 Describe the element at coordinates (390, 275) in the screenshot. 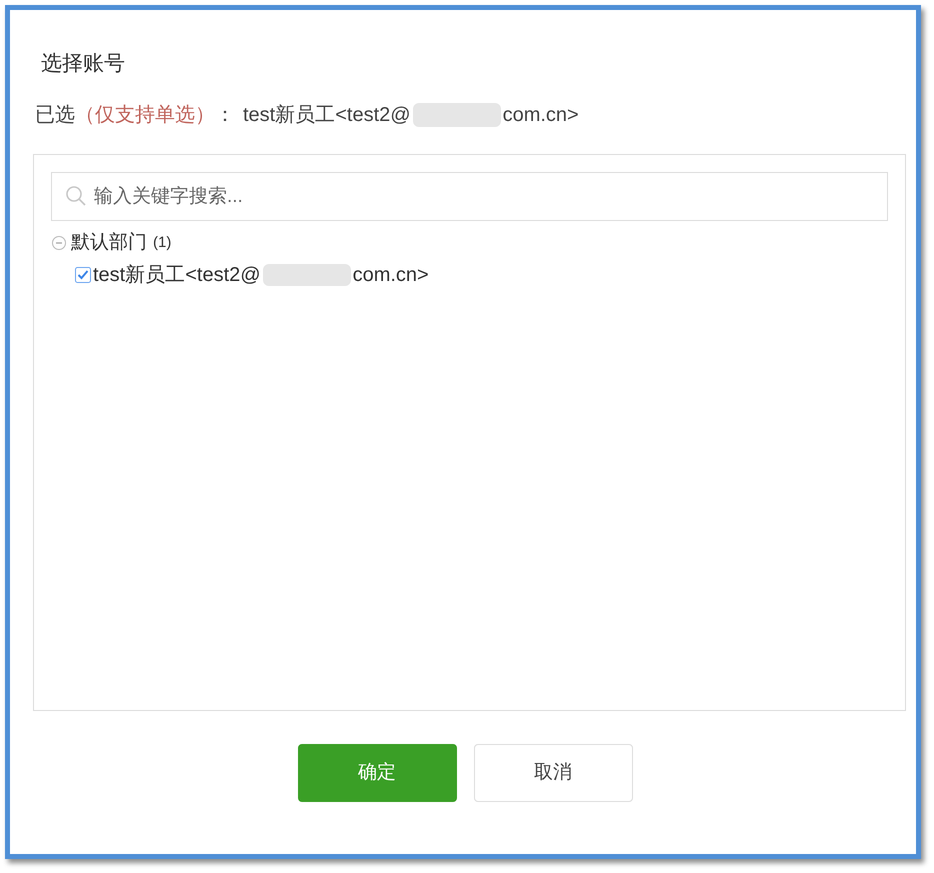

I see `account-text: com.cn>` at that location.